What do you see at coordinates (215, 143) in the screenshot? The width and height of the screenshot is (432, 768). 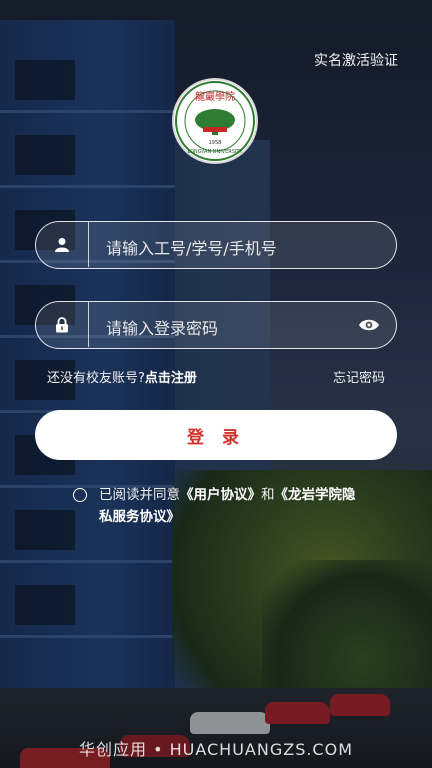 I see `svg-text: 1958` at bounding box center [215, 143].